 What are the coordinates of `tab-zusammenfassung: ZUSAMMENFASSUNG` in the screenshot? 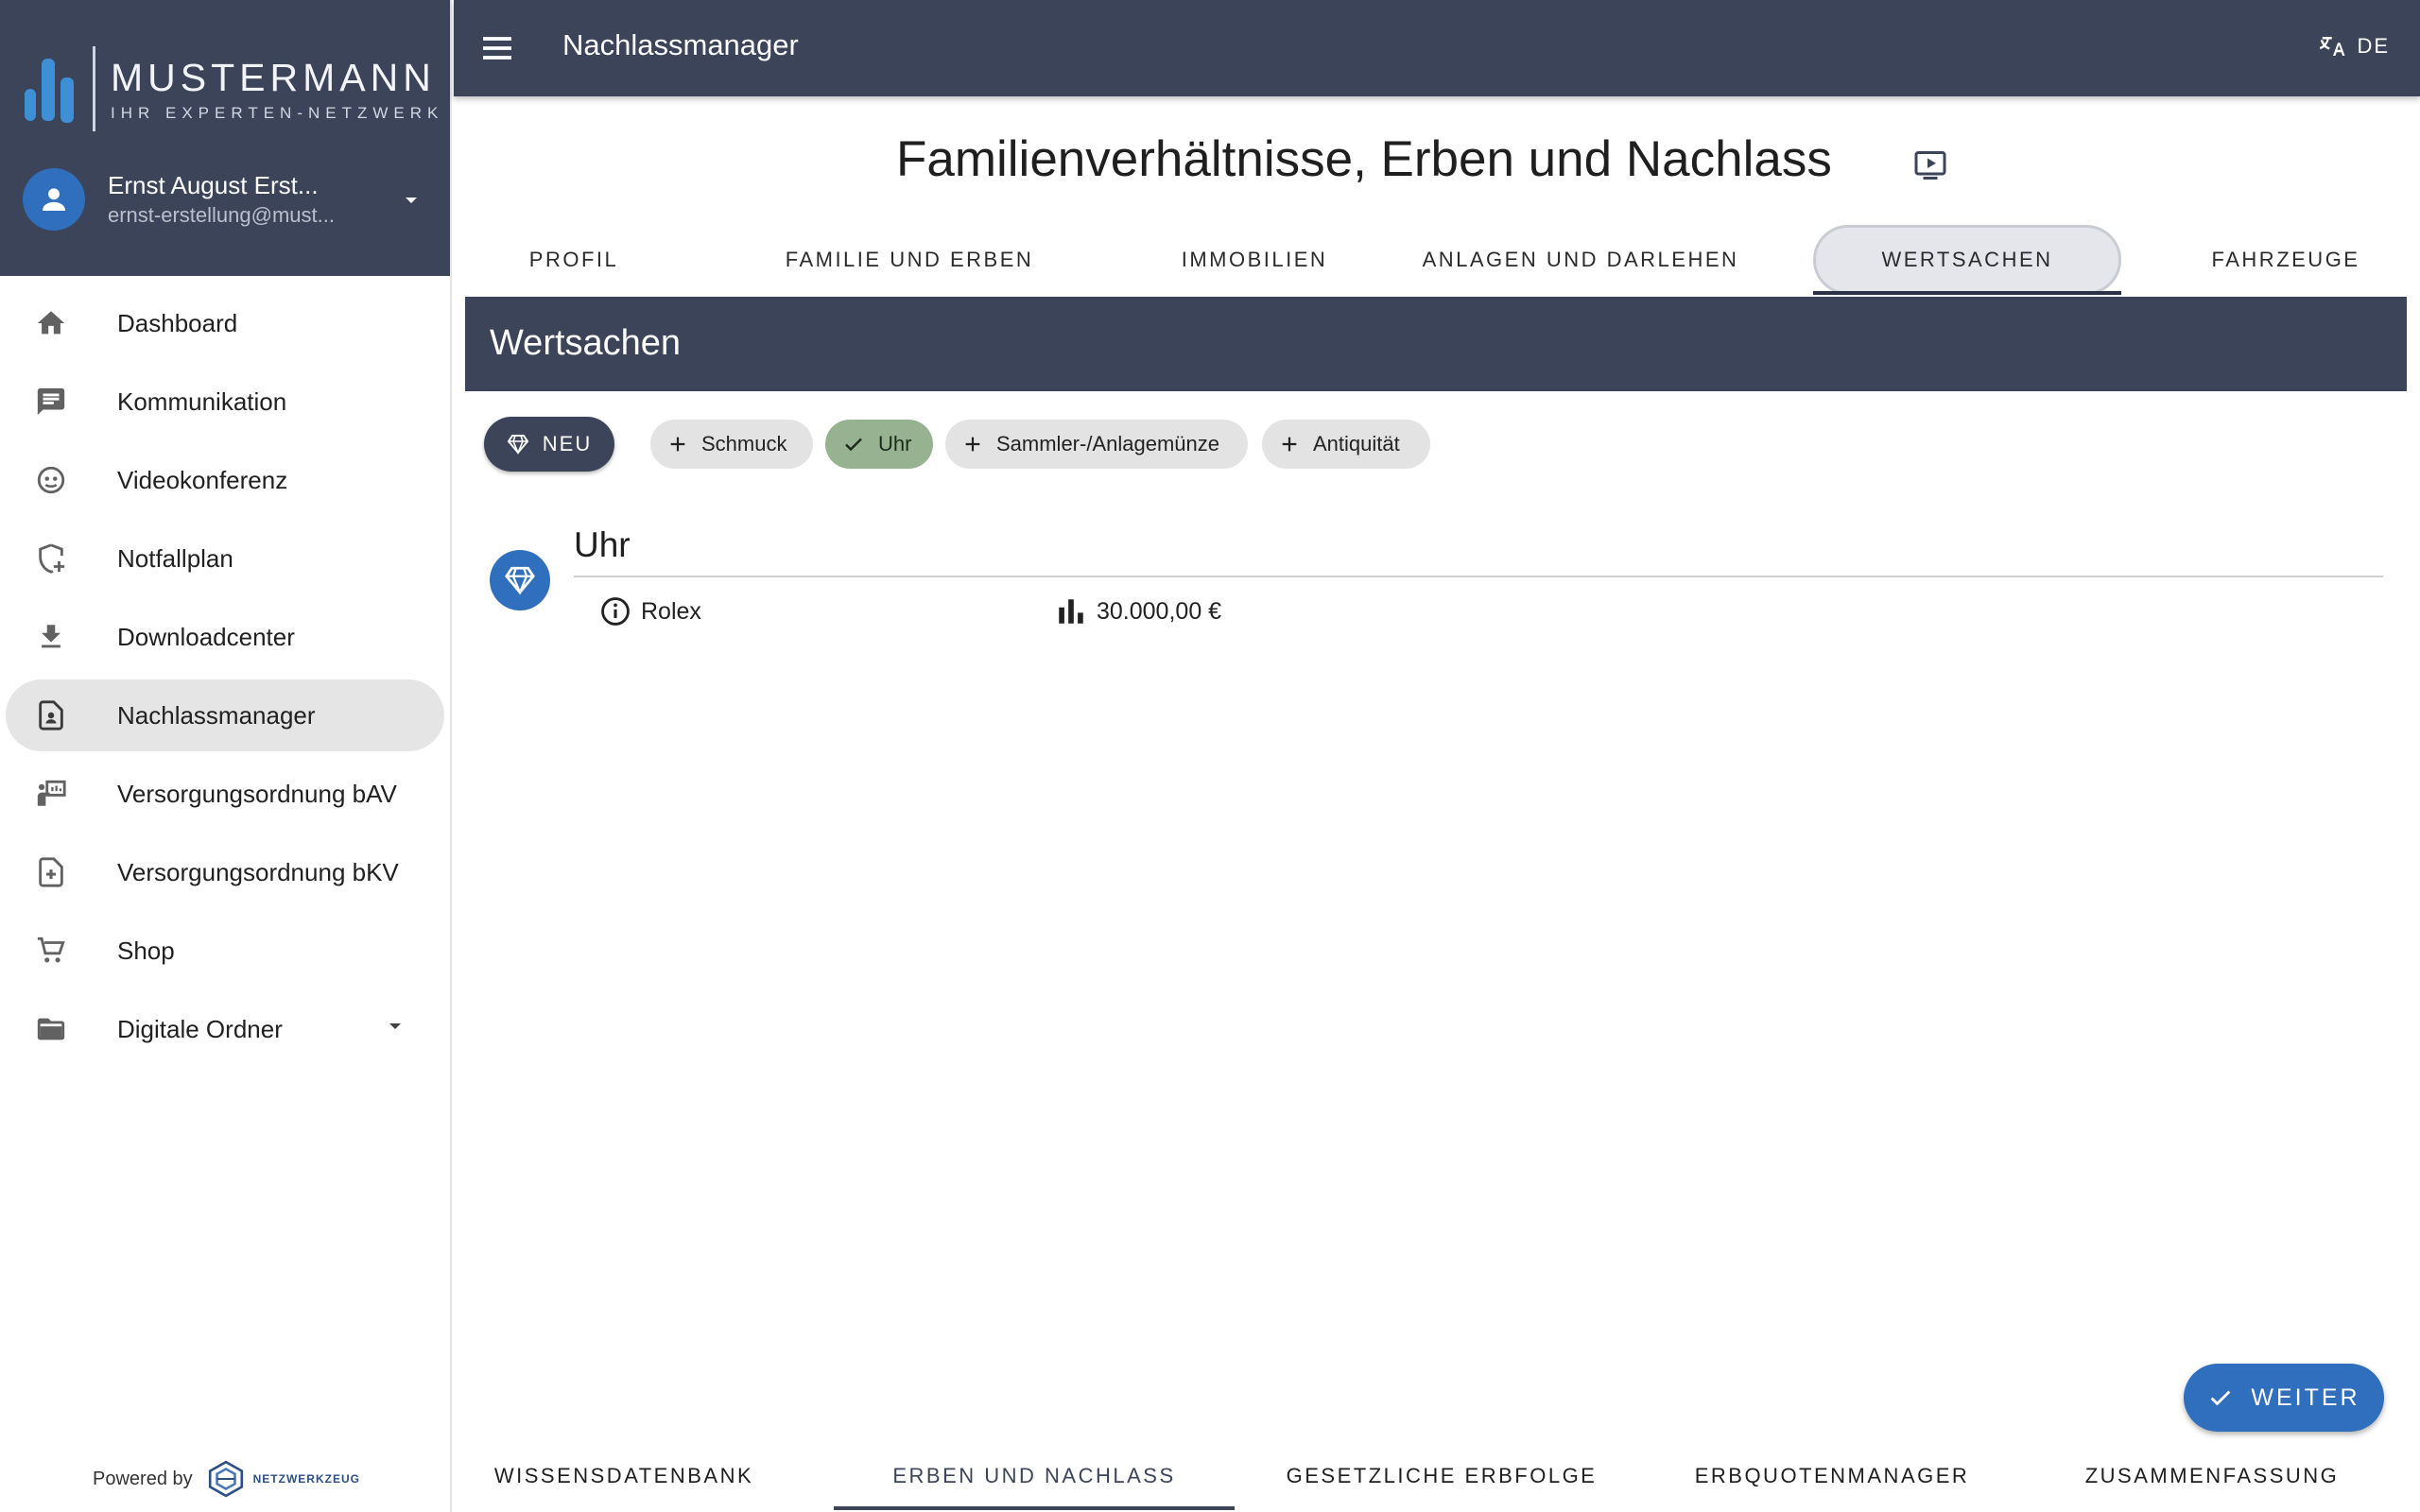 It's located at (2212, 1476).